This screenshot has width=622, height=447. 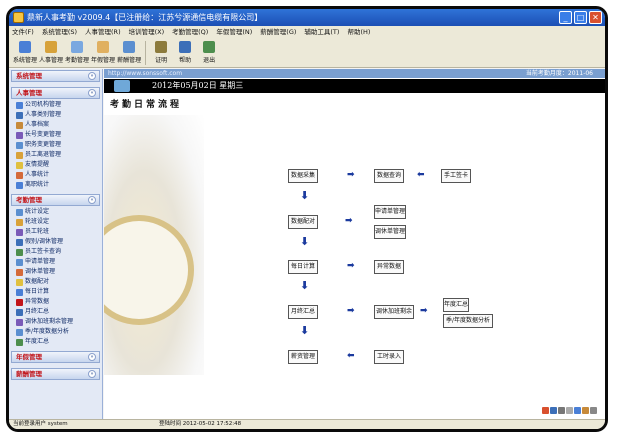 I want to click on sidebar-item-label: 公司机构管理, so click(x=43, y=104).